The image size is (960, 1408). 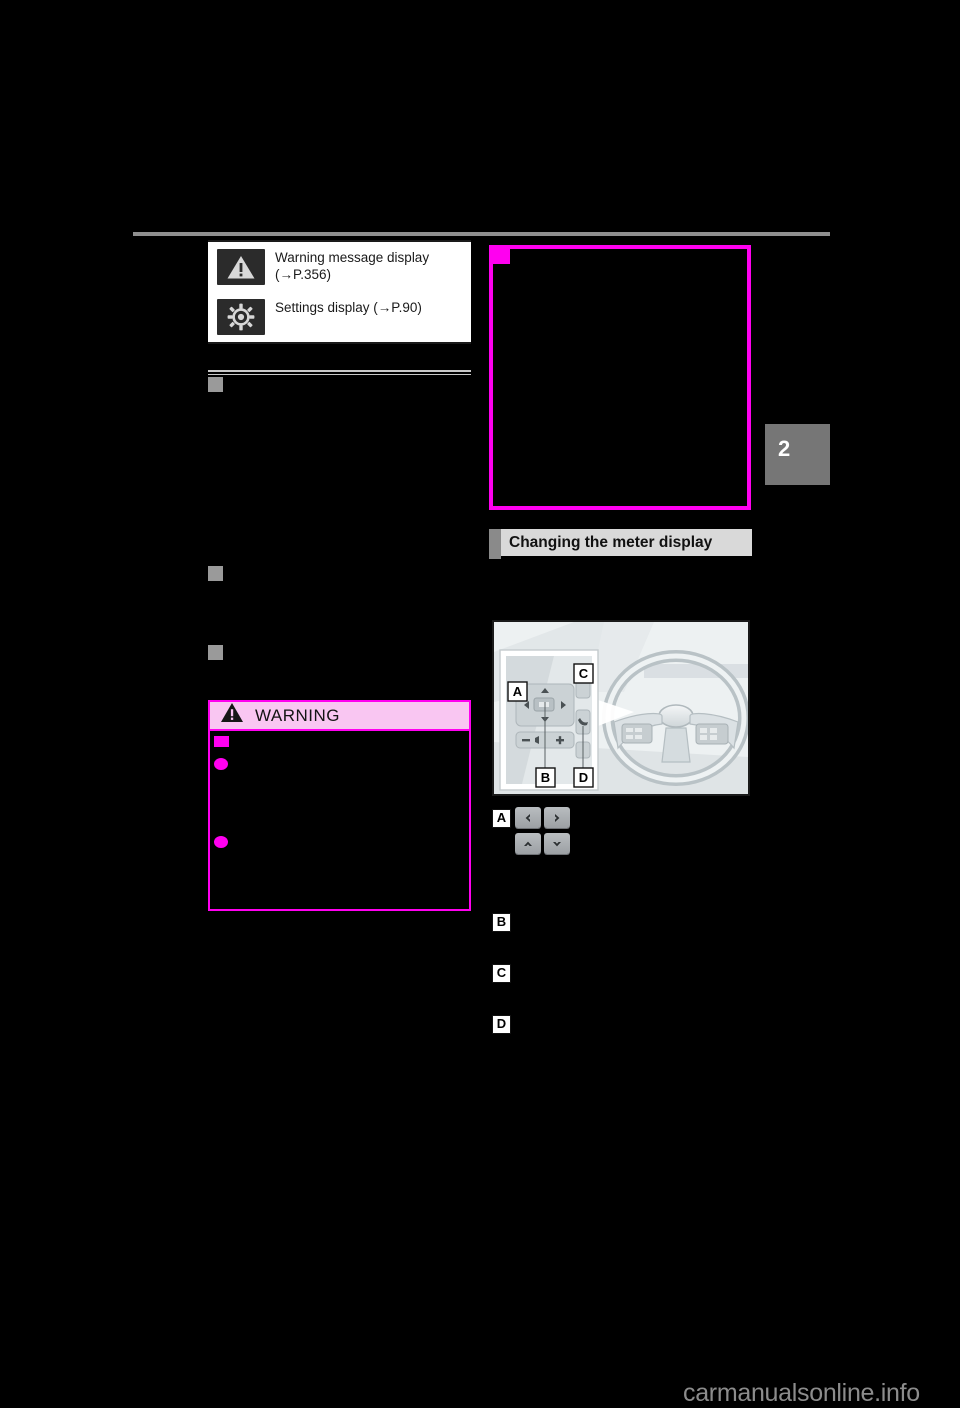 I want to click on warning-header: WARNING, so click(x=339, y=715).